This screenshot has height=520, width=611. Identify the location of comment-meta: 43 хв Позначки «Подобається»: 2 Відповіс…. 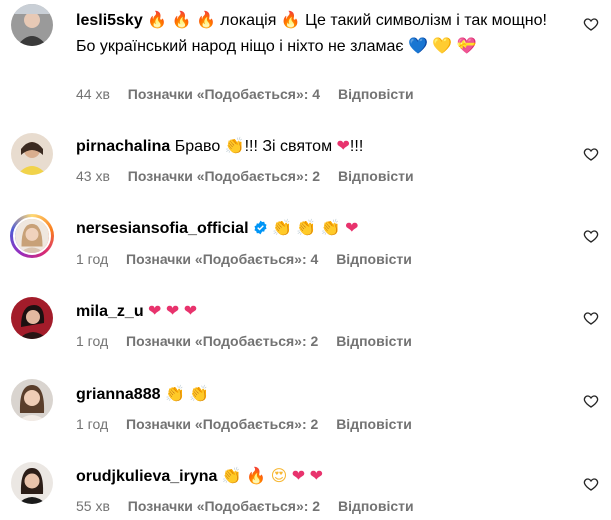
(252, 176).